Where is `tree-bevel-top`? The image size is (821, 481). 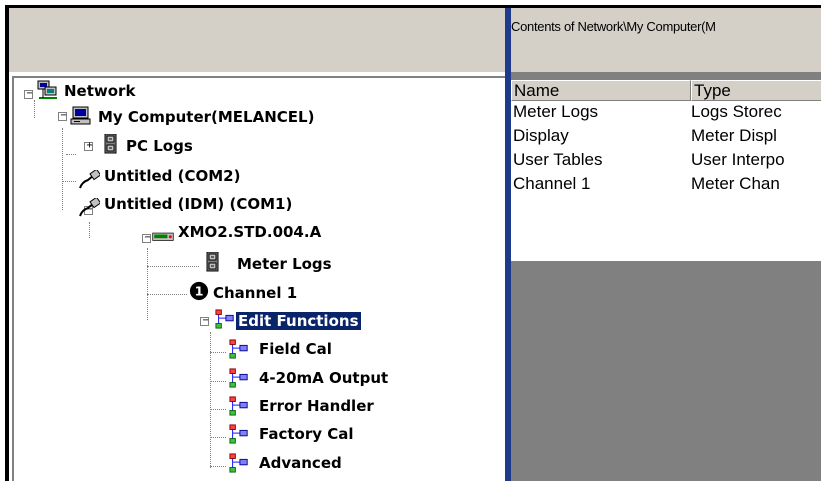
tree-bevel-top is located at coordinates (258, 77).